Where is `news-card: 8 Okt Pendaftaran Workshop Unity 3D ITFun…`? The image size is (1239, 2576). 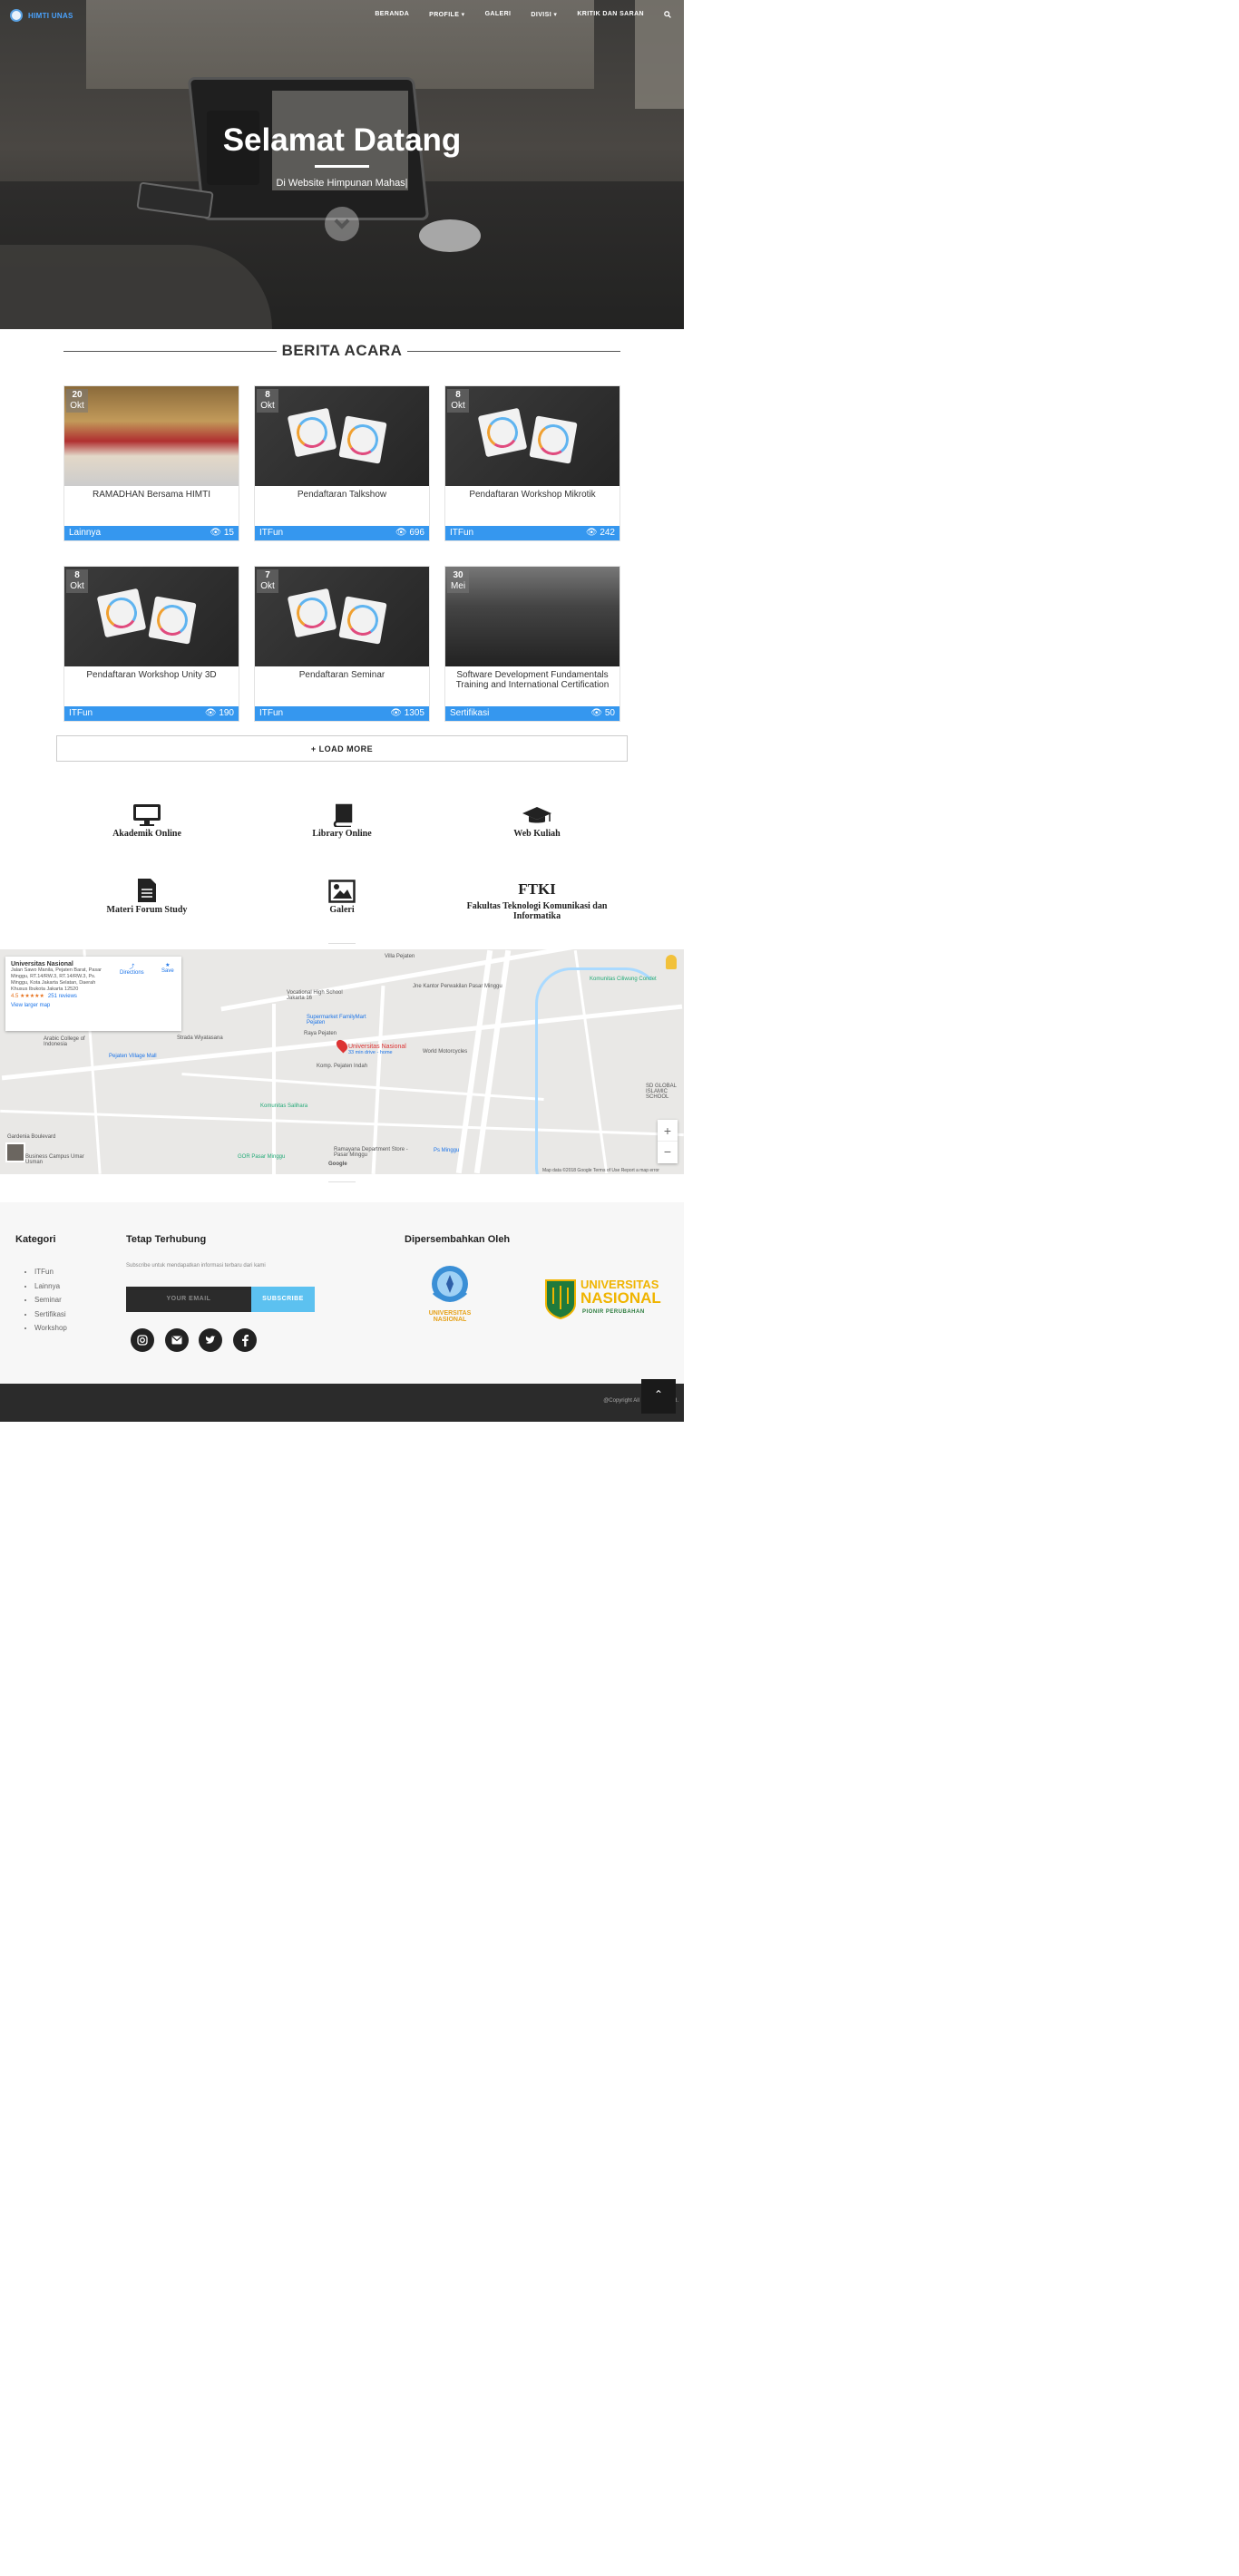 news-card: 8 Okt Pendaftaran Workshop Unity 3D ITFun… is located at coordinates (151, 644).